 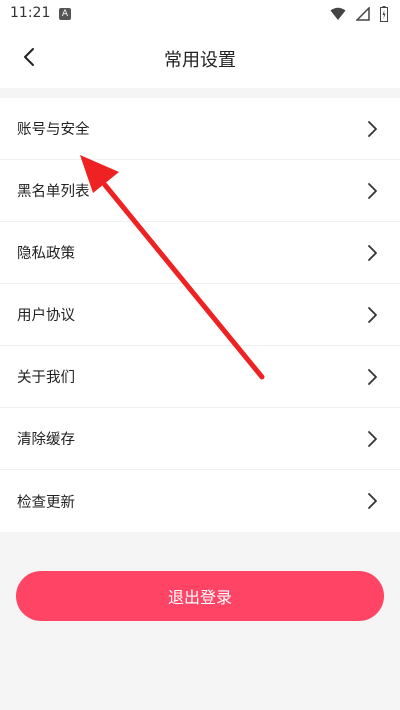 I want to click on app-header: 常用设置, so click(x=200, y=58).